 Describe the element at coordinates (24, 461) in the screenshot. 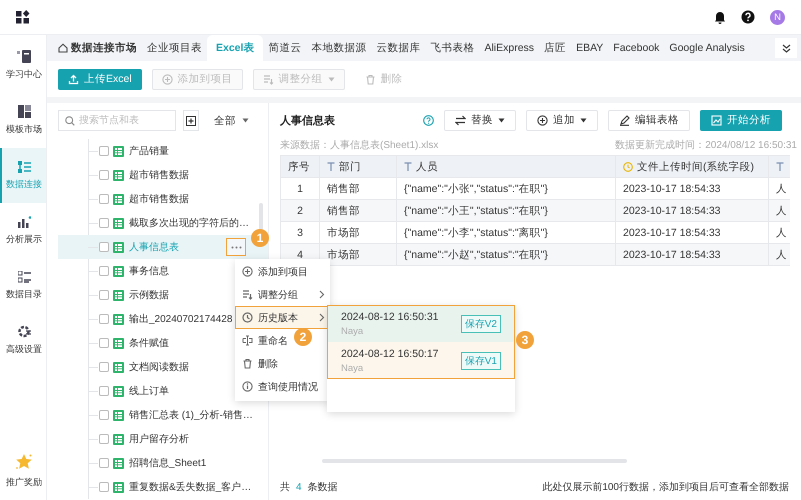

I see `star-icon` at that location.